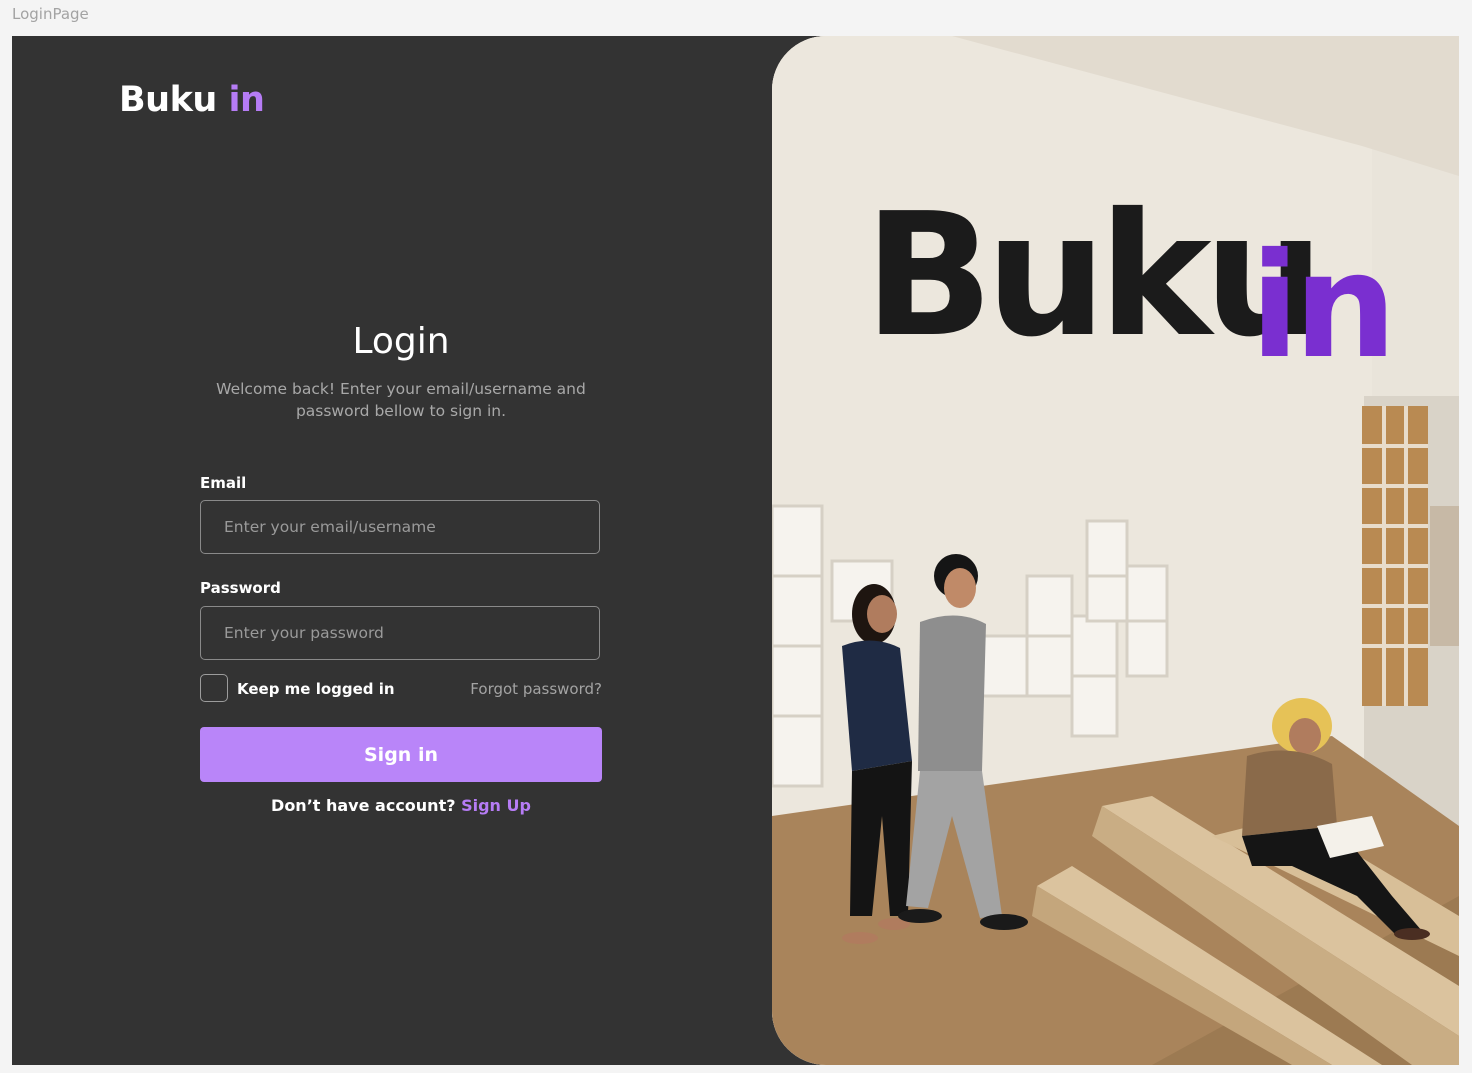  I want to click on email-input, so click(400, 527).